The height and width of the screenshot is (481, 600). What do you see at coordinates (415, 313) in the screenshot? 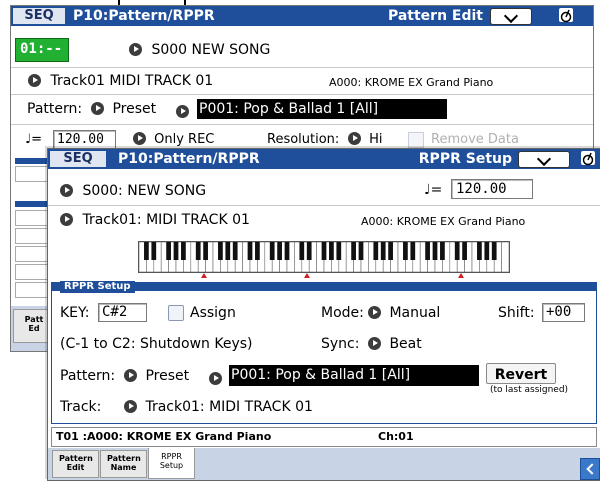
I see `mode-value: Manual` at bounding box center [415, 313].